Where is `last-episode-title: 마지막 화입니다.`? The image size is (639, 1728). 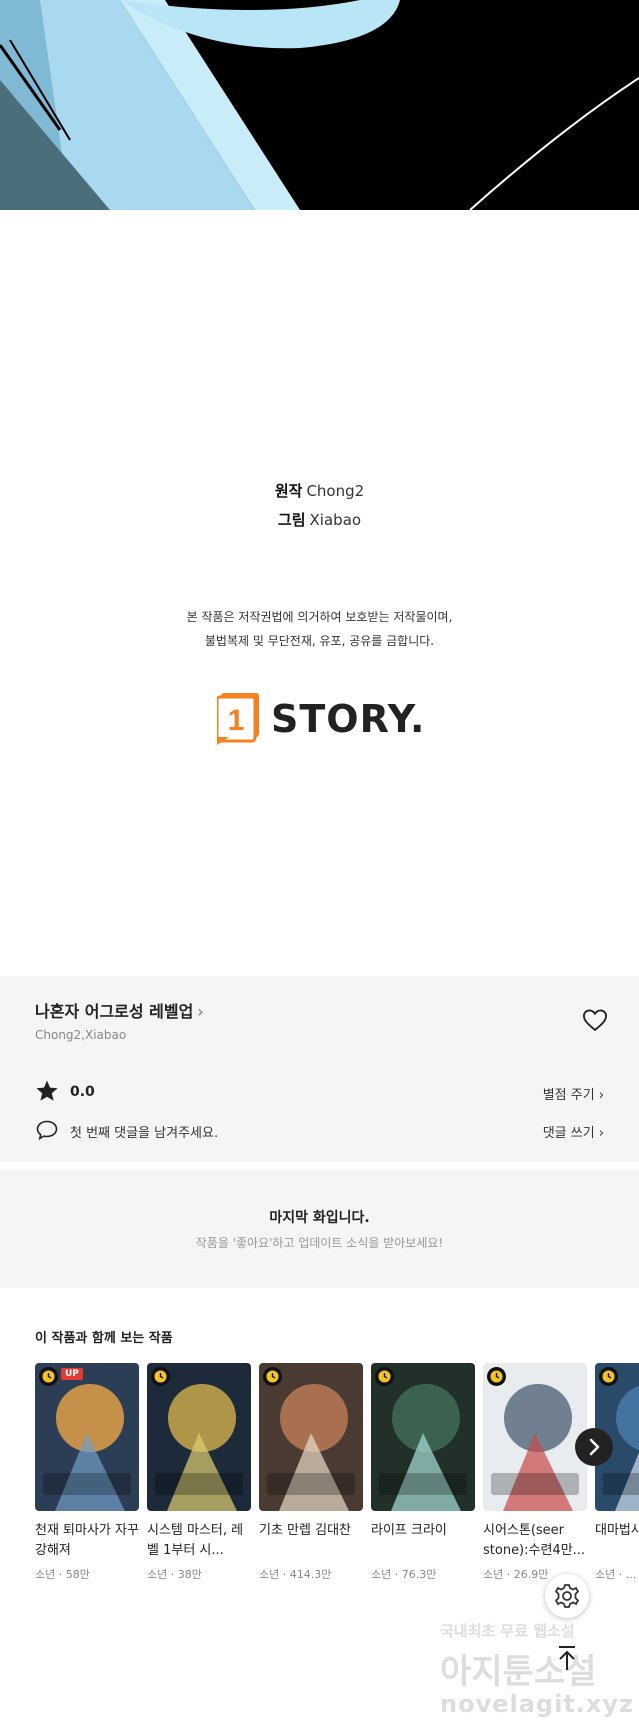 last-episode-title: 마지막 화입니다. is located at coordinates (319, 1218).